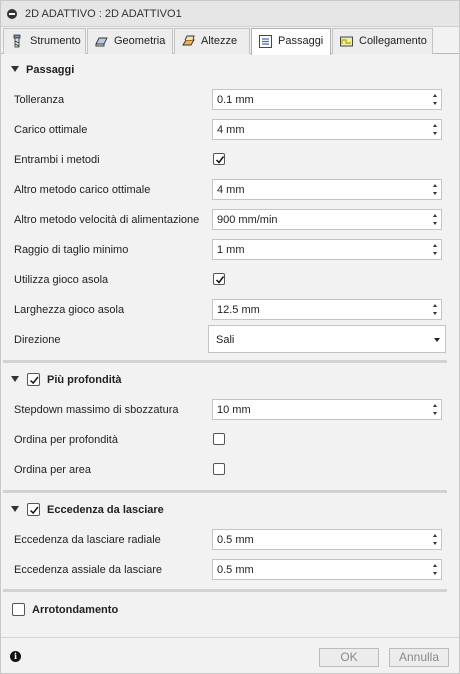 The height and width of the screenshot is (674, 460). Describe the element at coordinates (219, 469) in the screenshot. I see `ordina-area-checkbox` at that location.